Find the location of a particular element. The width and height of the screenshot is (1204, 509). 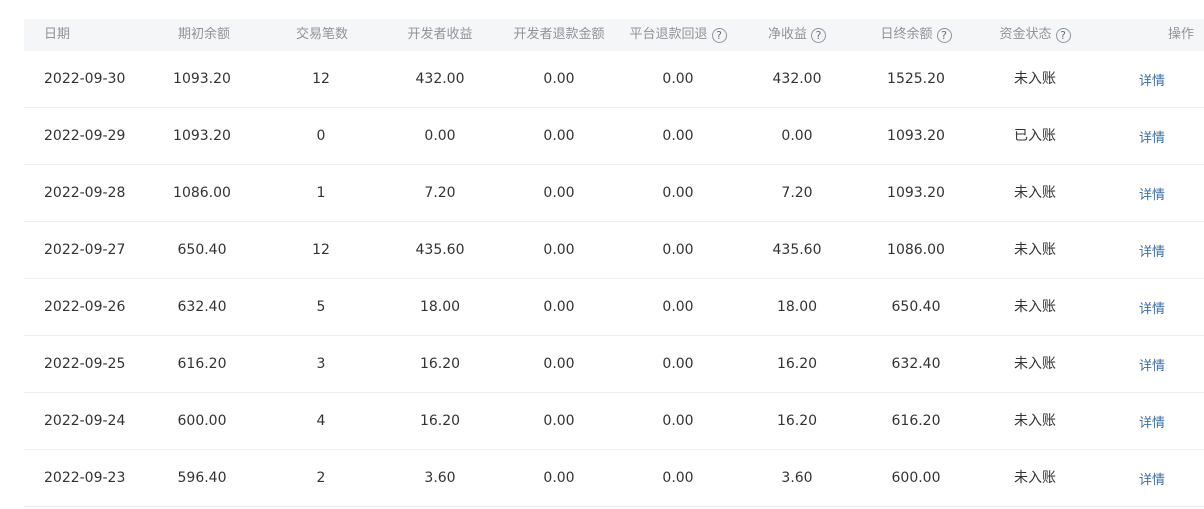

cell-developer-revenue: 435.60 is located at coordinates (440, 250).